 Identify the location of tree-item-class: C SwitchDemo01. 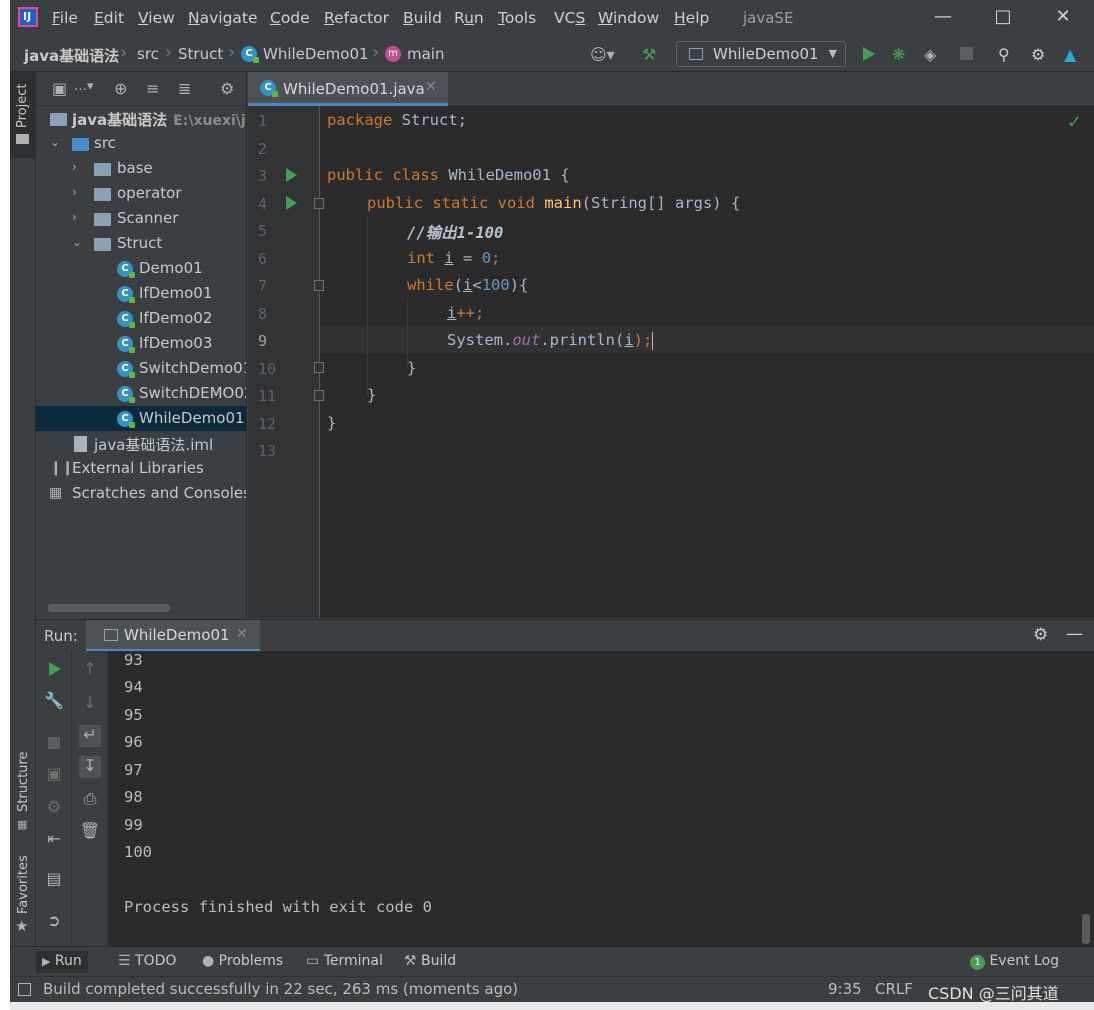
(141, 368).